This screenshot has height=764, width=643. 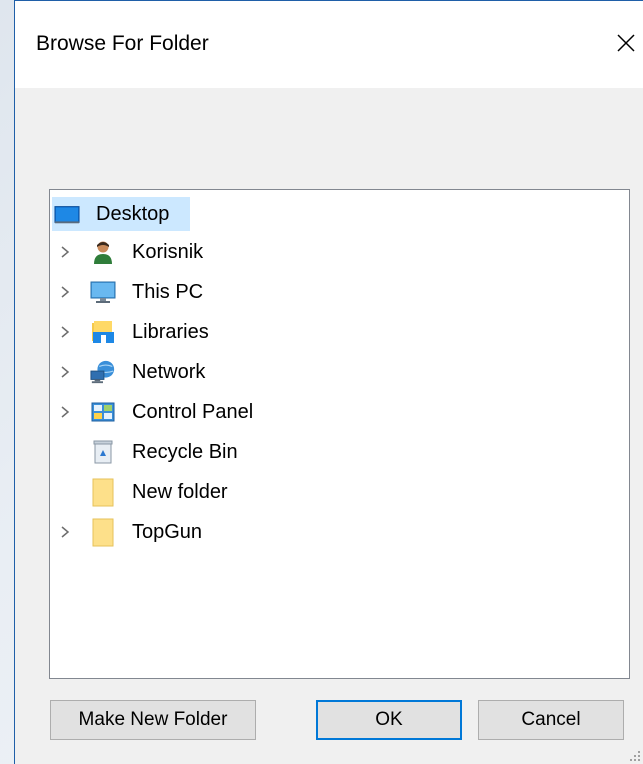 I want to click on tree-item-label: TopGun, so click(x=167, y=531).